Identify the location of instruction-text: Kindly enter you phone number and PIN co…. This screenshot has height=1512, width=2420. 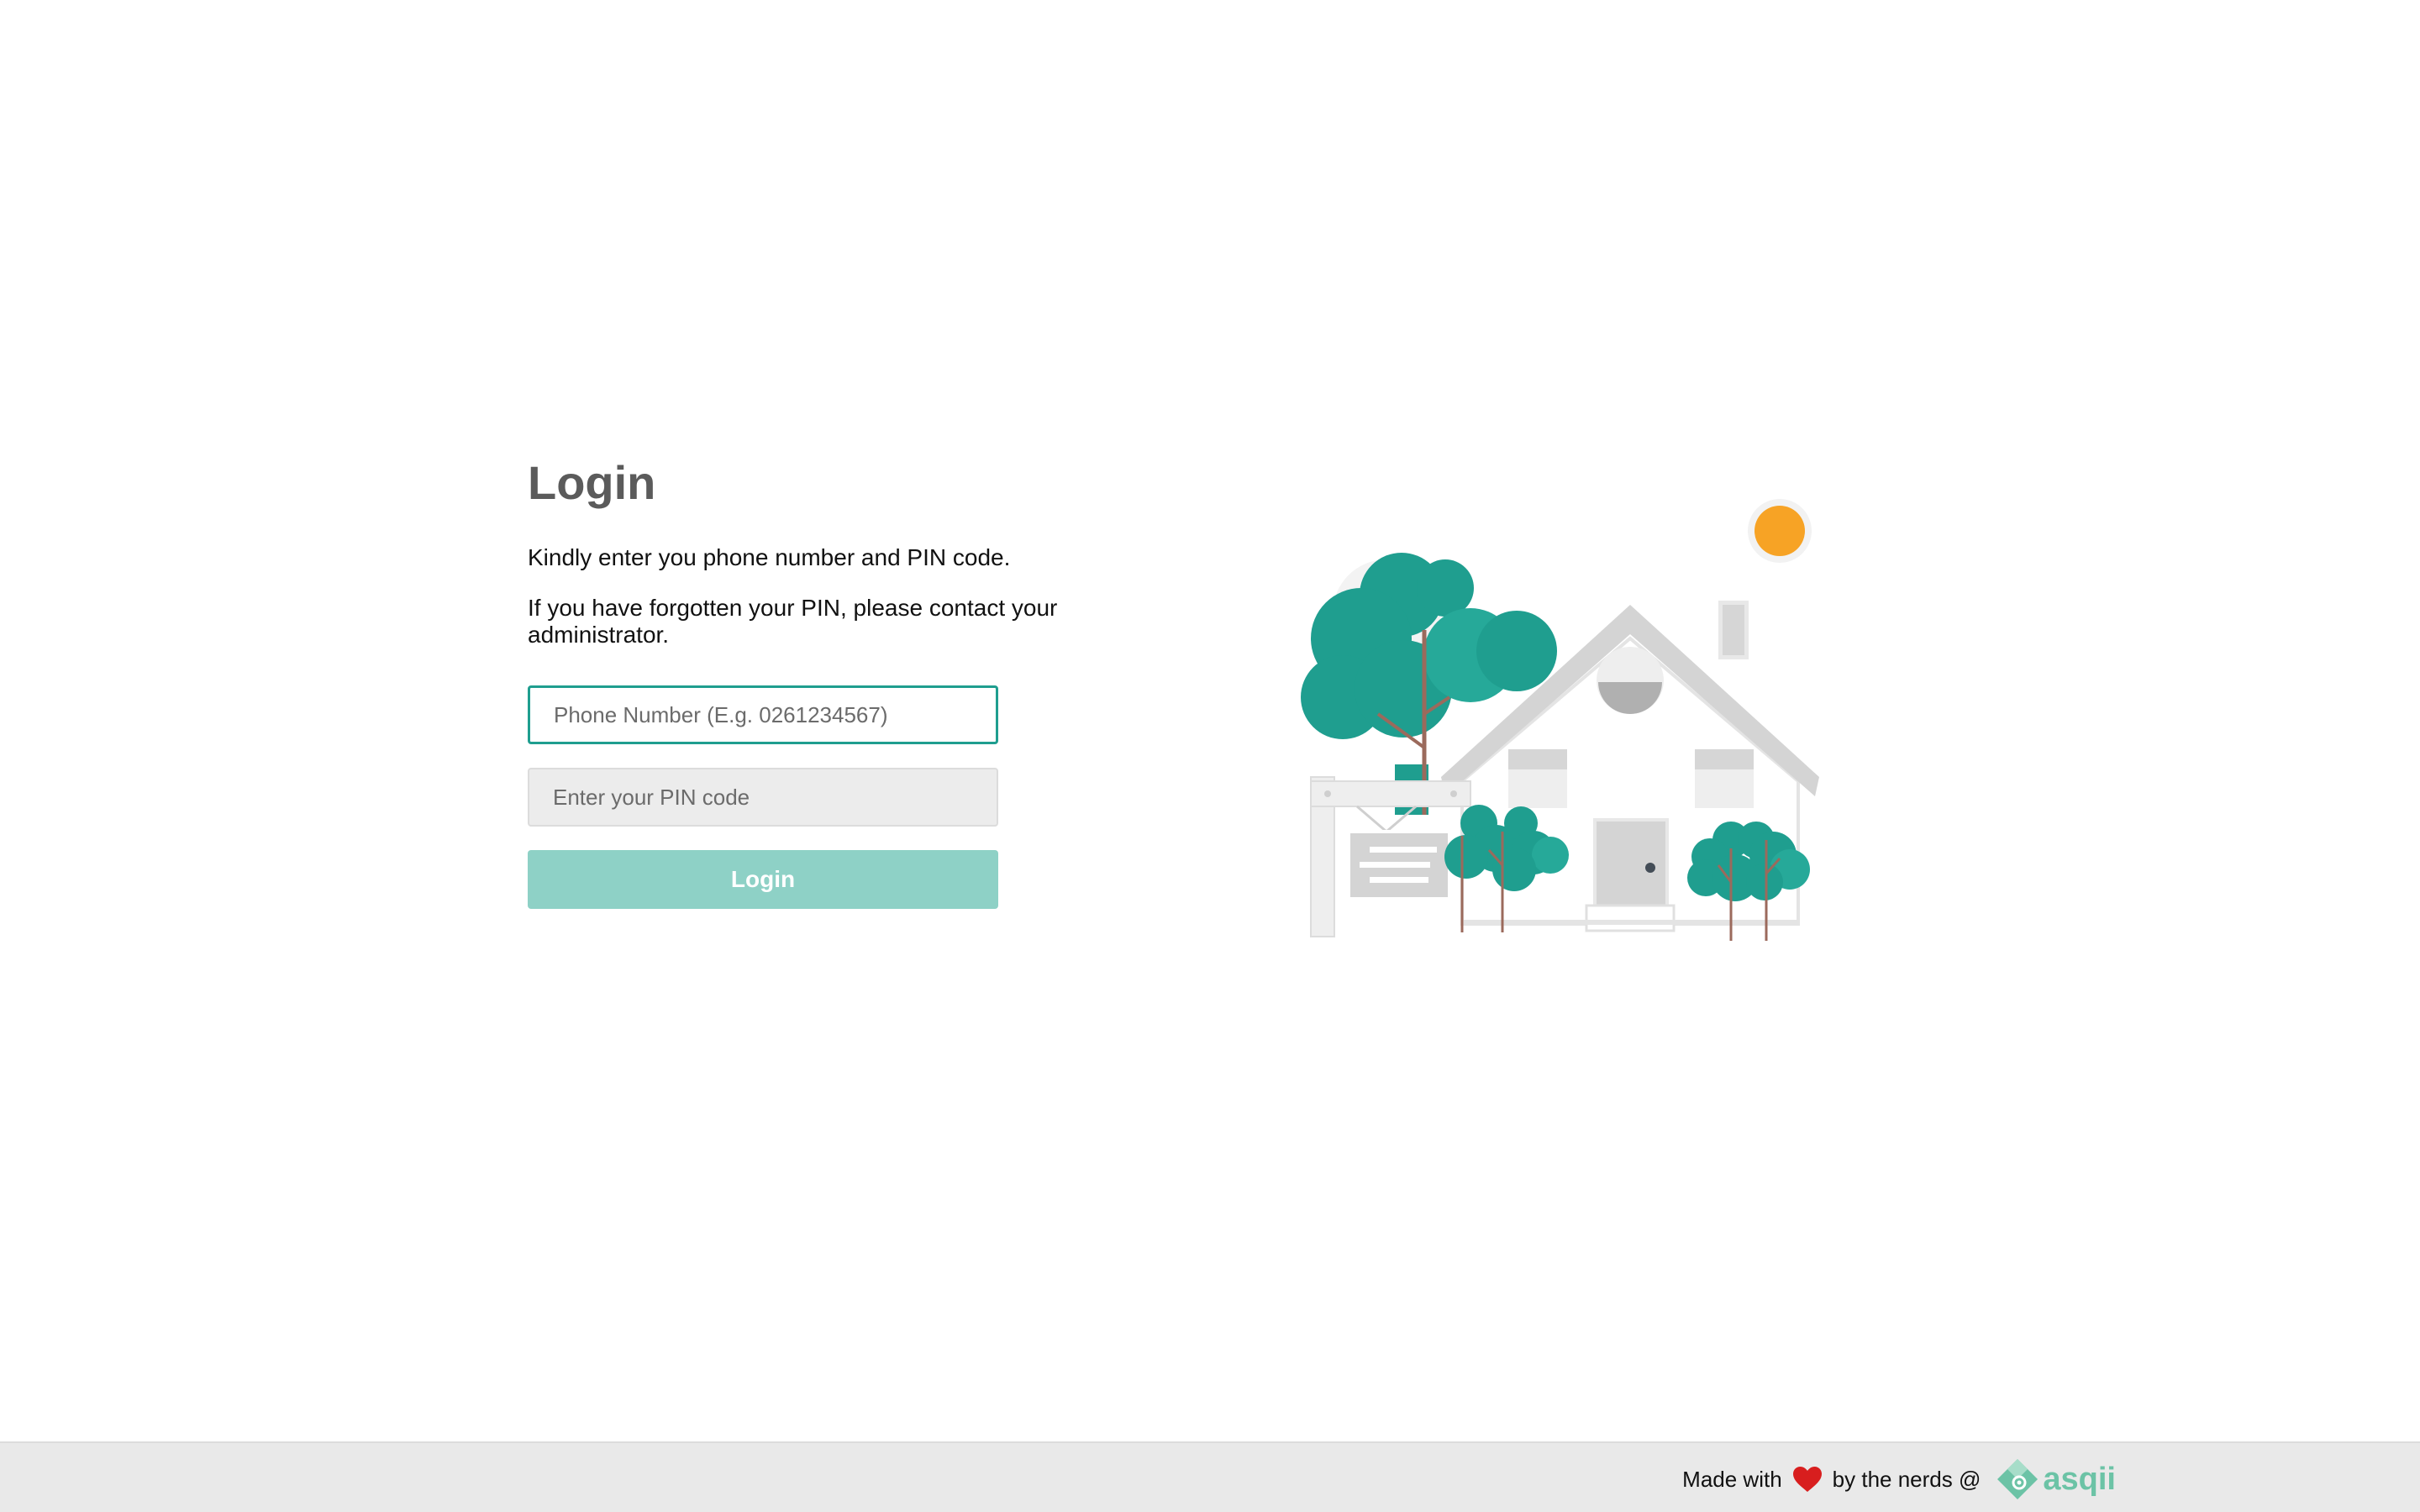
(769, 557).